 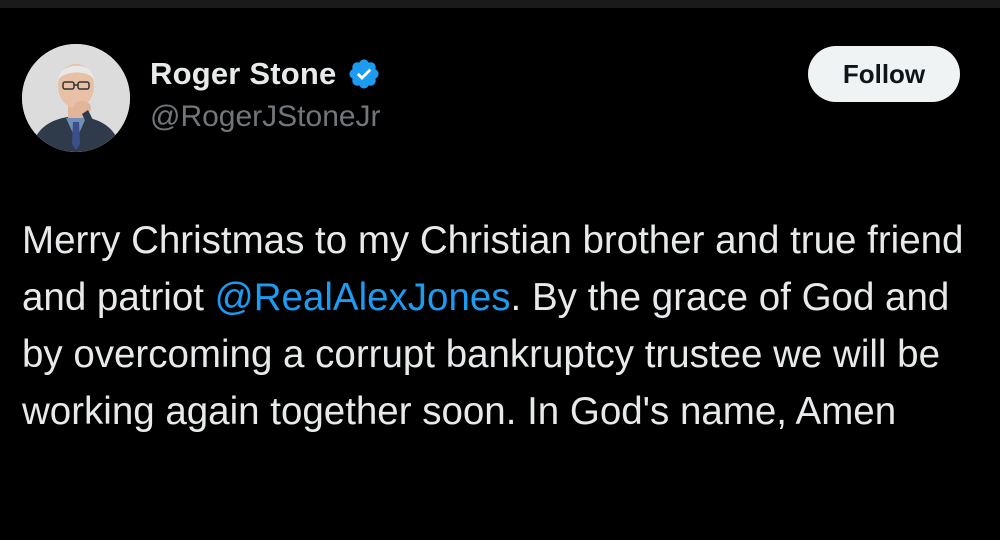 What do you see at coordinates (363, 297) in the screenshot?
I see `mention-link: @RealAlexJones` at bounding box center [363, 297].